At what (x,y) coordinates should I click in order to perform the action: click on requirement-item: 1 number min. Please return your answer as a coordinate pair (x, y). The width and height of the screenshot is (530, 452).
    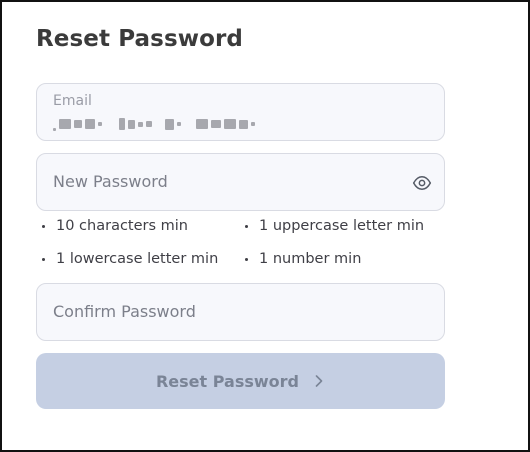
    Looking at the image, I should click on (303, 259).